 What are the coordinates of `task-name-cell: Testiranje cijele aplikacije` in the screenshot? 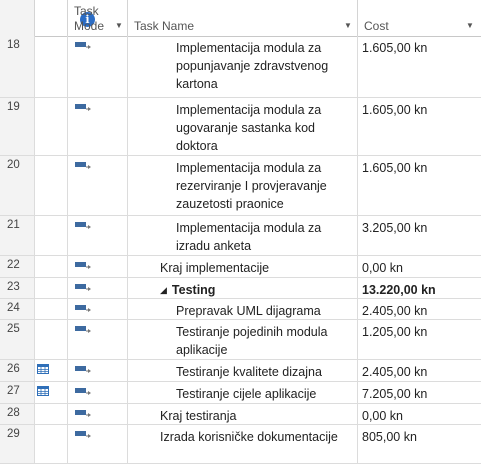 It's located at (243, 392).